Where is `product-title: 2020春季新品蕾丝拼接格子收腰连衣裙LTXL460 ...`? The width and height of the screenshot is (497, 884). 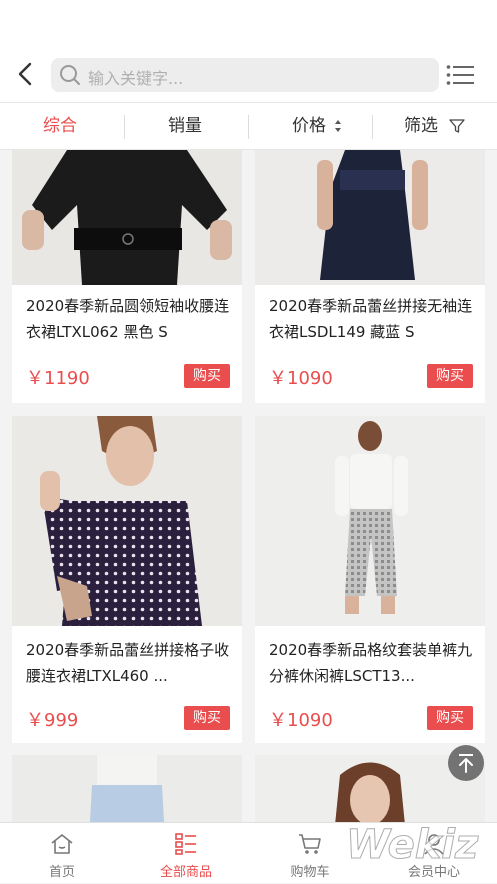
product-title: 2020春季新品蕾丝拼接格子收腰连衣裙LTXL460 ... is located at coordinates (128, 663).